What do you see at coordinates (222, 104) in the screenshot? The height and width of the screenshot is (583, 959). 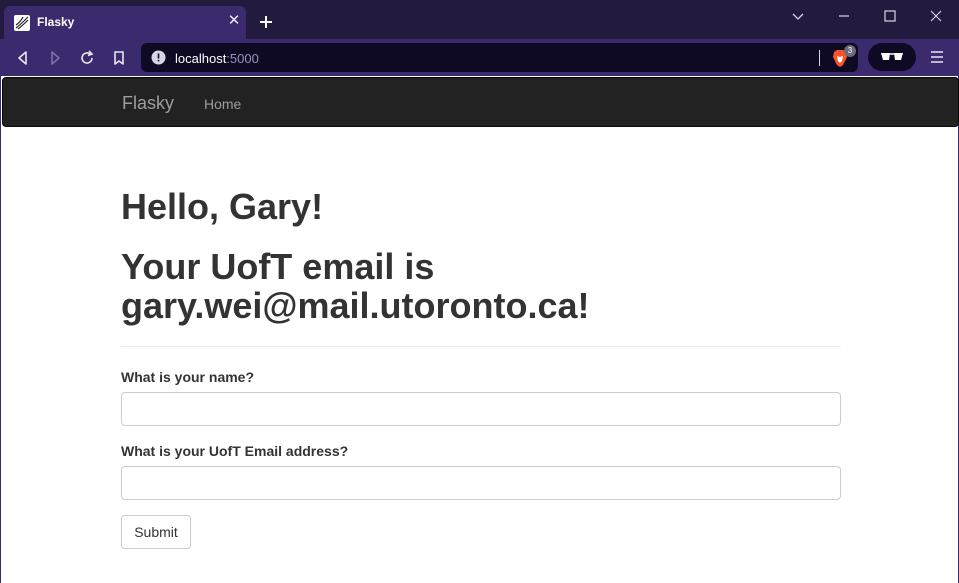 I see `nav-link-home: Home` at bounding box center [222, 104].